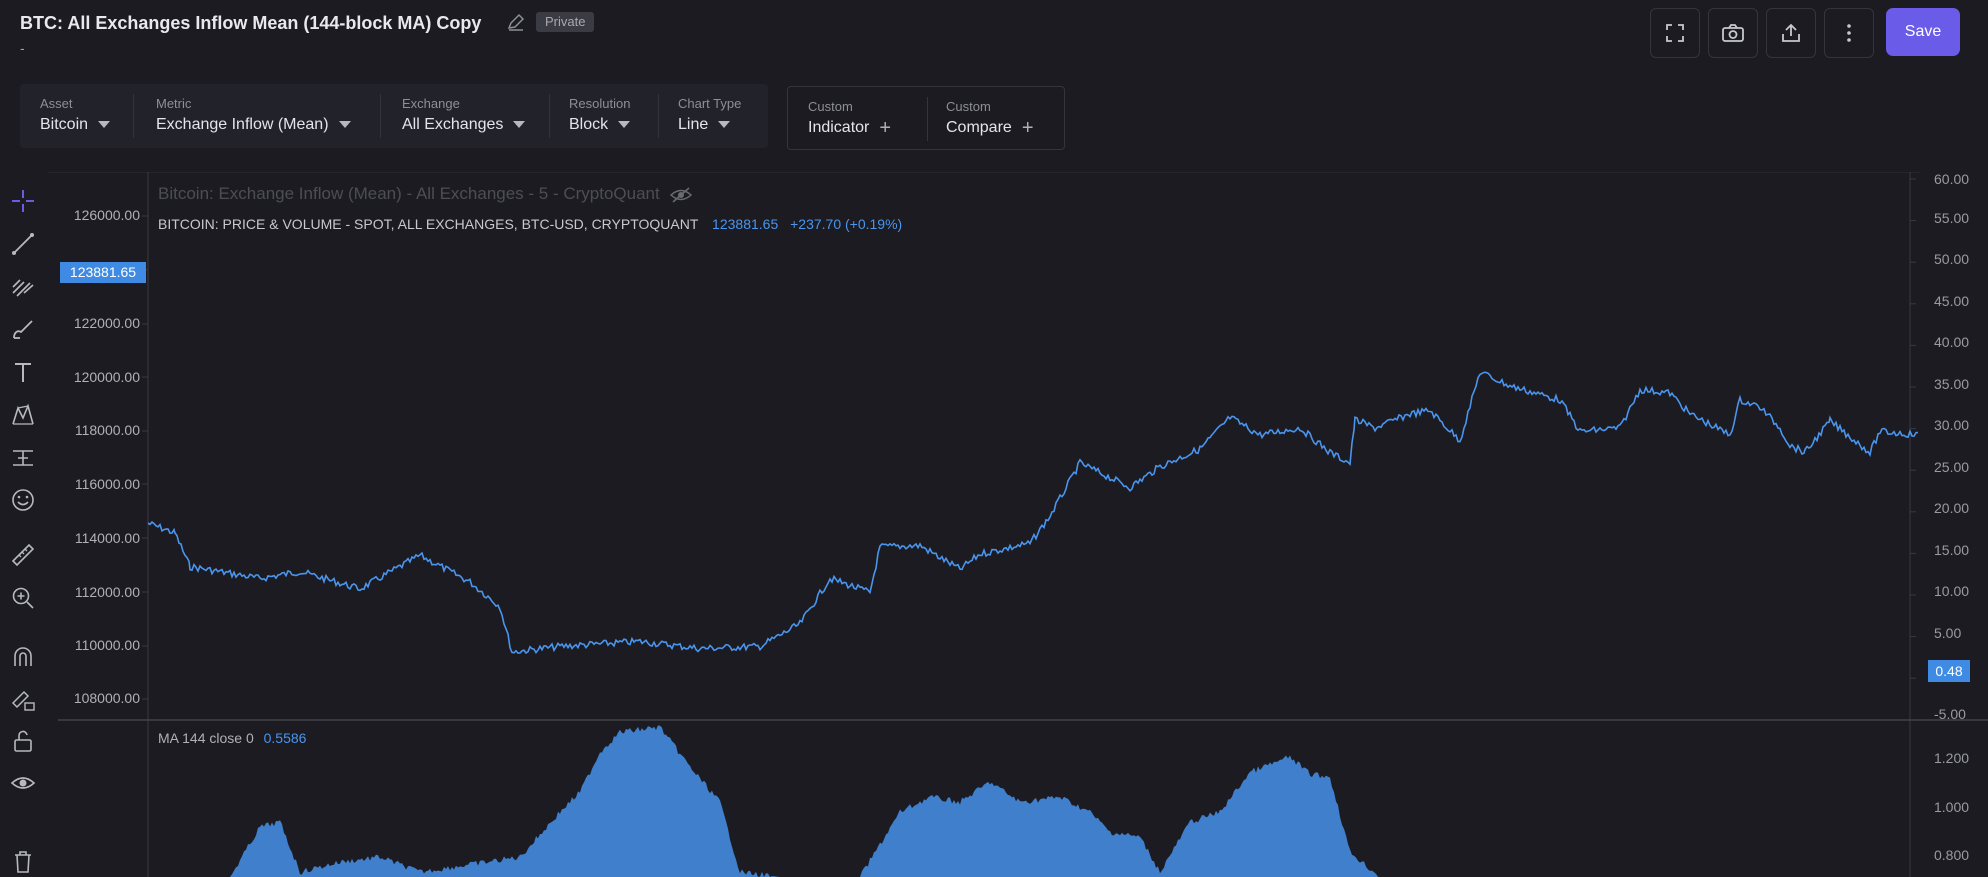 The width and height of the screenshot is (1988, 877). What do you see at coordinates (103, 272) in the screenshot?
I see `current-price-tag: 123881.65` at bounding box center [103, 272].